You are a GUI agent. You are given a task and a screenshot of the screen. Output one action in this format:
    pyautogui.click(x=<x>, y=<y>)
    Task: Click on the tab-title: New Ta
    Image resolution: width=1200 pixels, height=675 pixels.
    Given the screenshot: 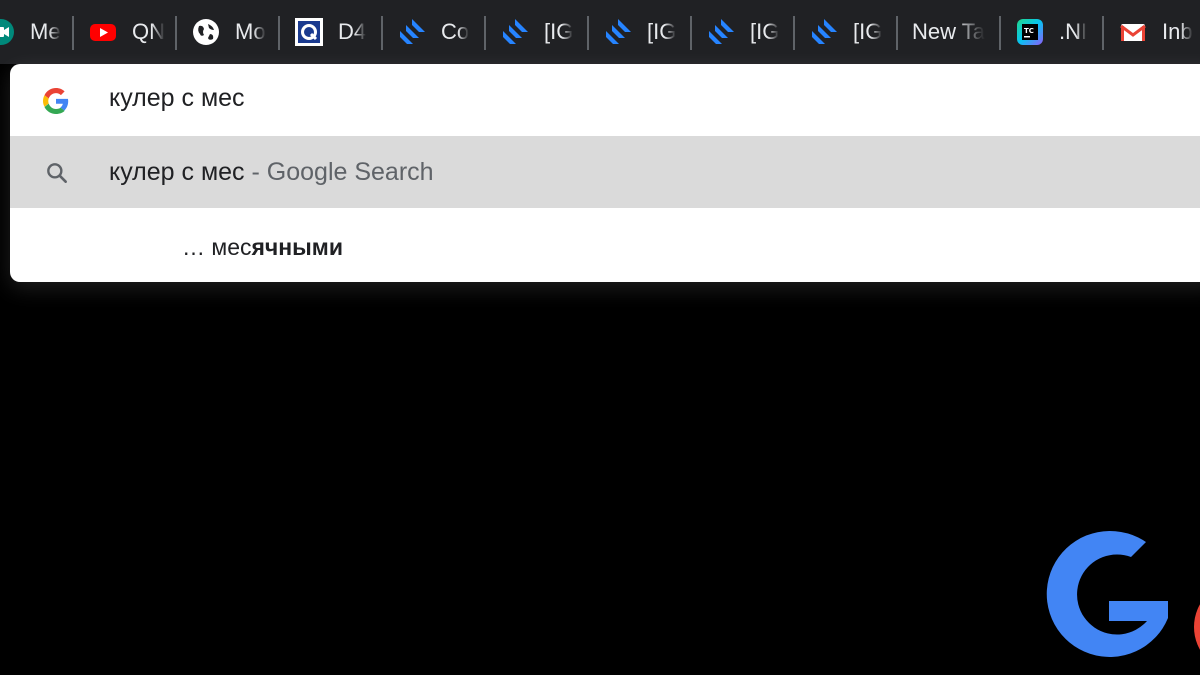 What is the action you would take?
    pyautogui.click(x=948, y=31)
    